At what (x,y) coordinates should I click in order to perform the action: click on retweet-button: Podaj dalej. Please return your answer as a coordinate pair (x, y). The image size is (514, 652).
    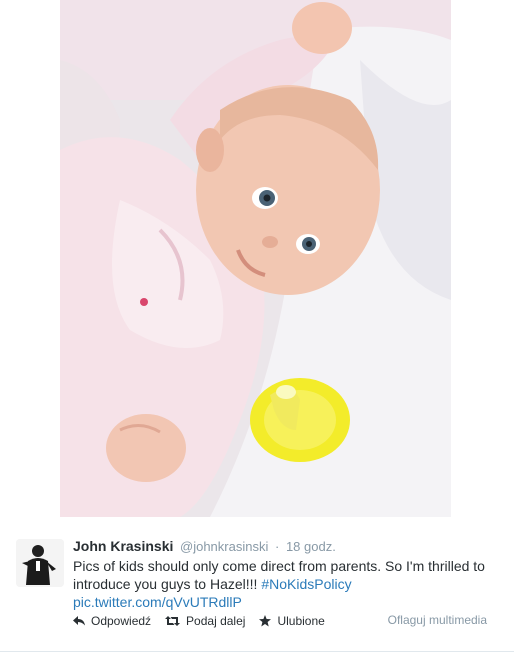
    Looking at the image, I should click on (205, 621).